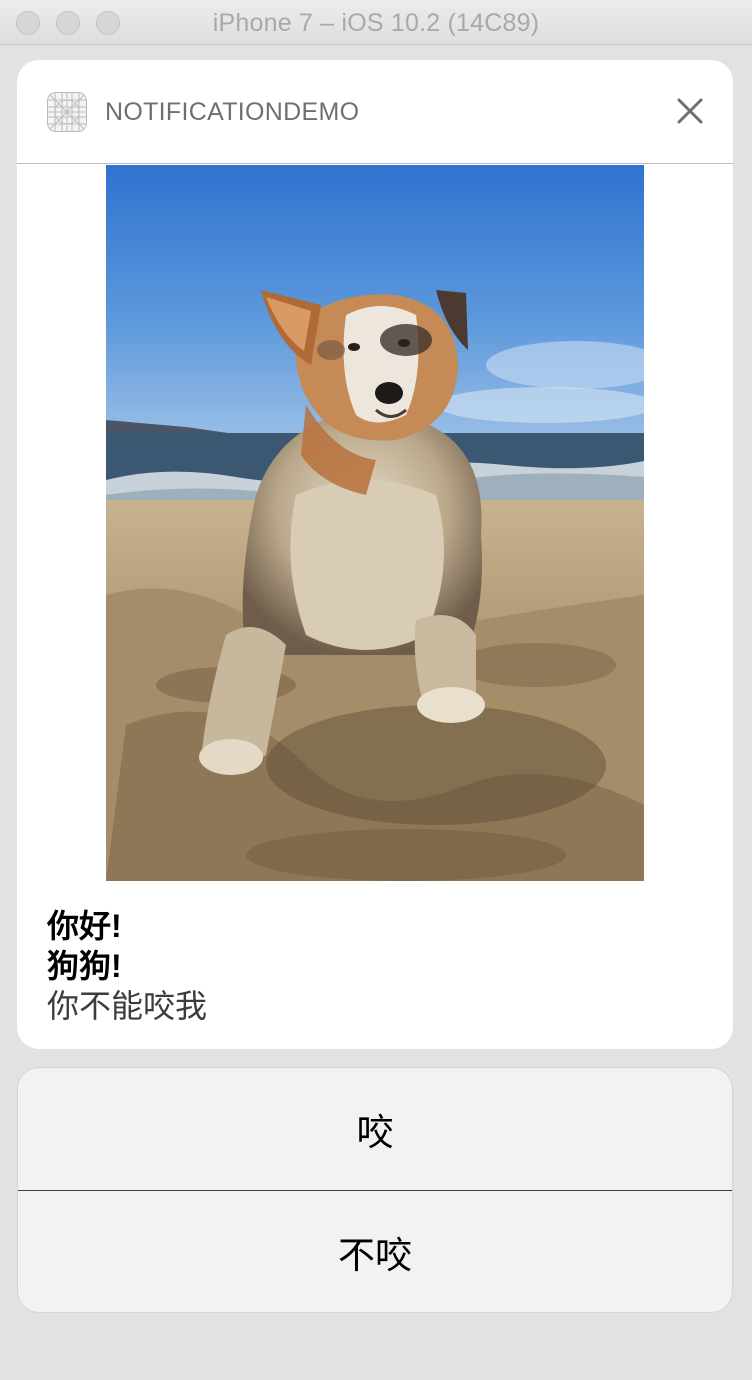 The image size is (752, 1380). What do you see at coordinates (84, 926) in the screenshot?
I see `notification-title: 你好!` at bounding box center [84, 926].